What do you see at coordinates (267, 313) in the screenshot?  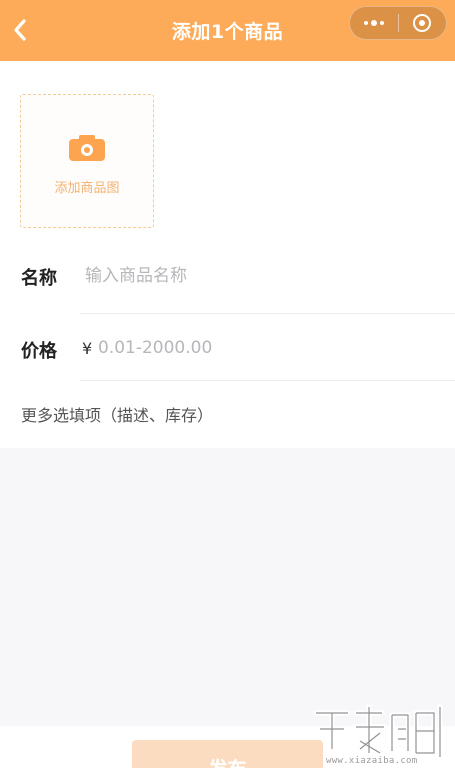 I see `name-divider` at bounding box center [267, 313].